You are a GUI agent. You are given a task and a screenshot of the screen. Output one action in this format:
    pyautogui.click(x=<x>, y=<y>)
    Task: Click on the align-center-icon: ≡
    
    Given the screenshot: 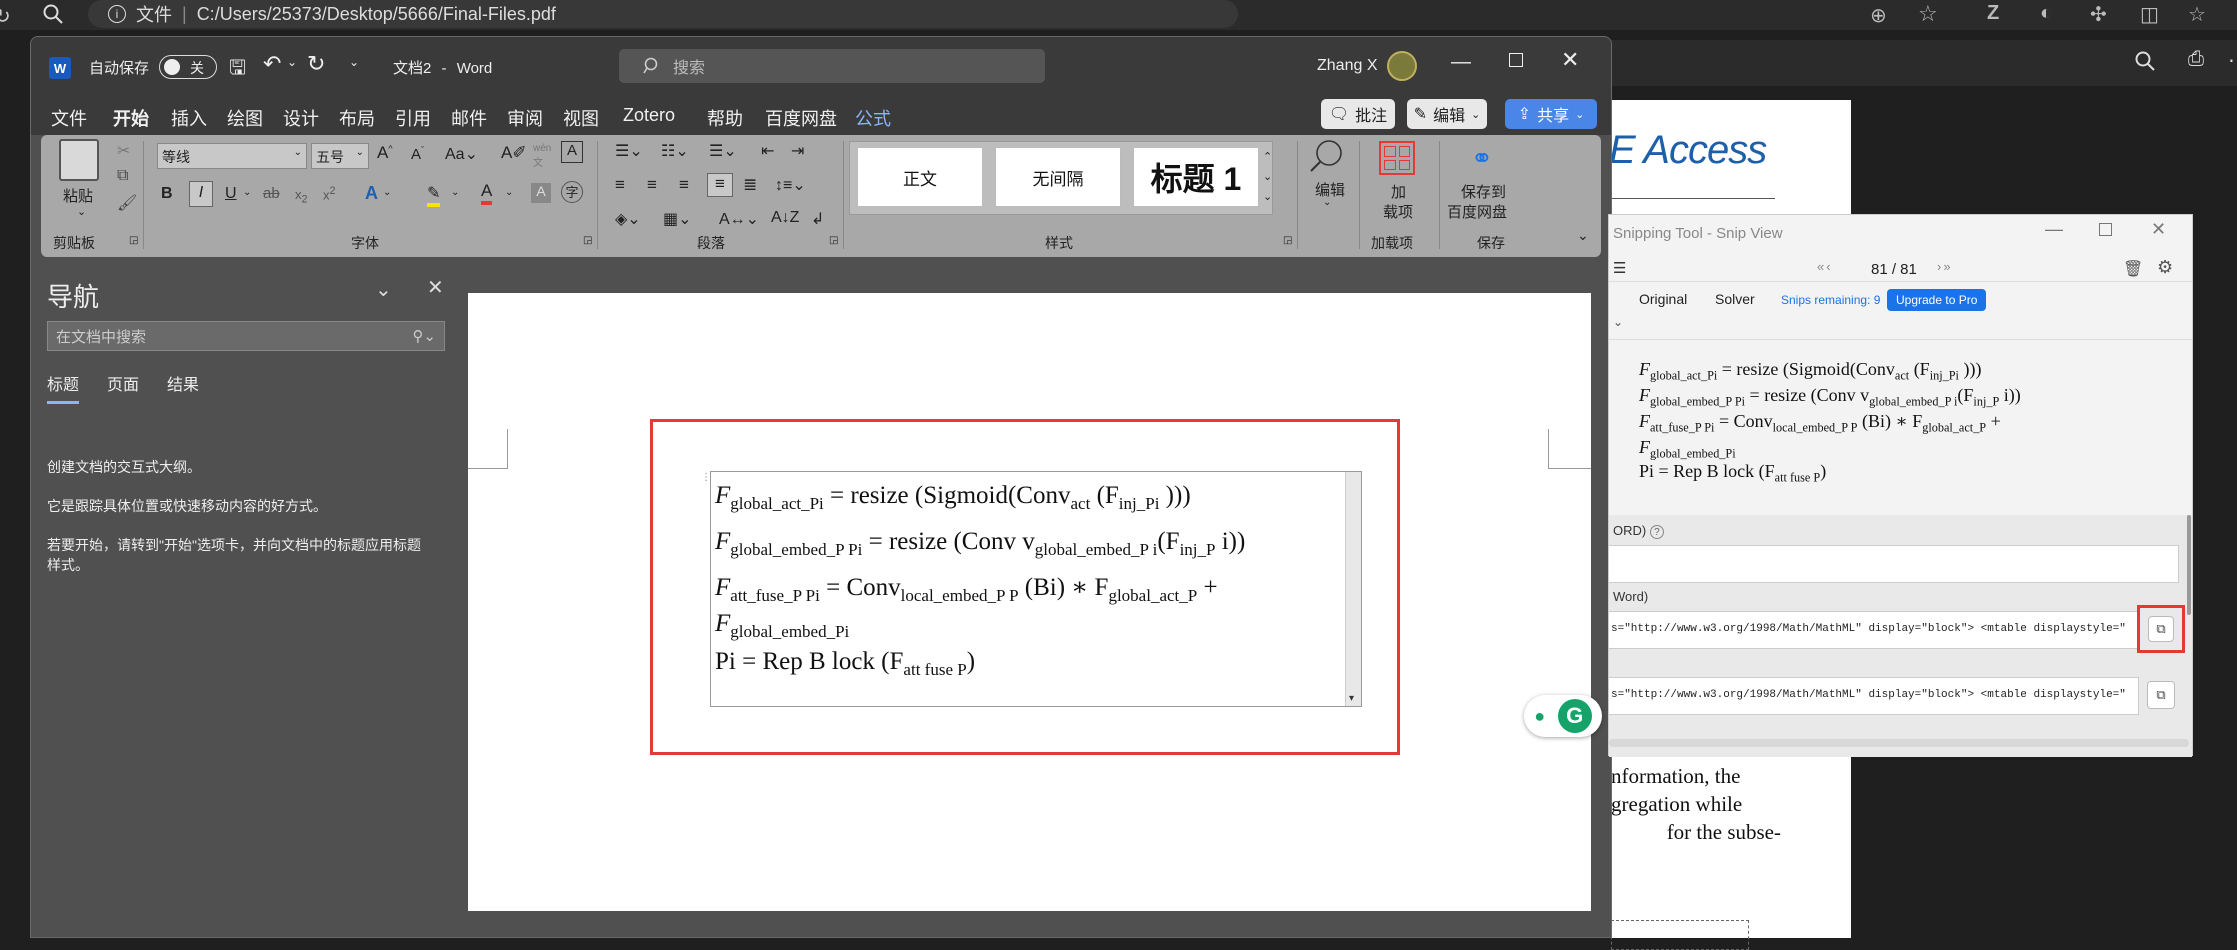 What is the action you would take?
    pyautogui.click(x=652, y=185)
    